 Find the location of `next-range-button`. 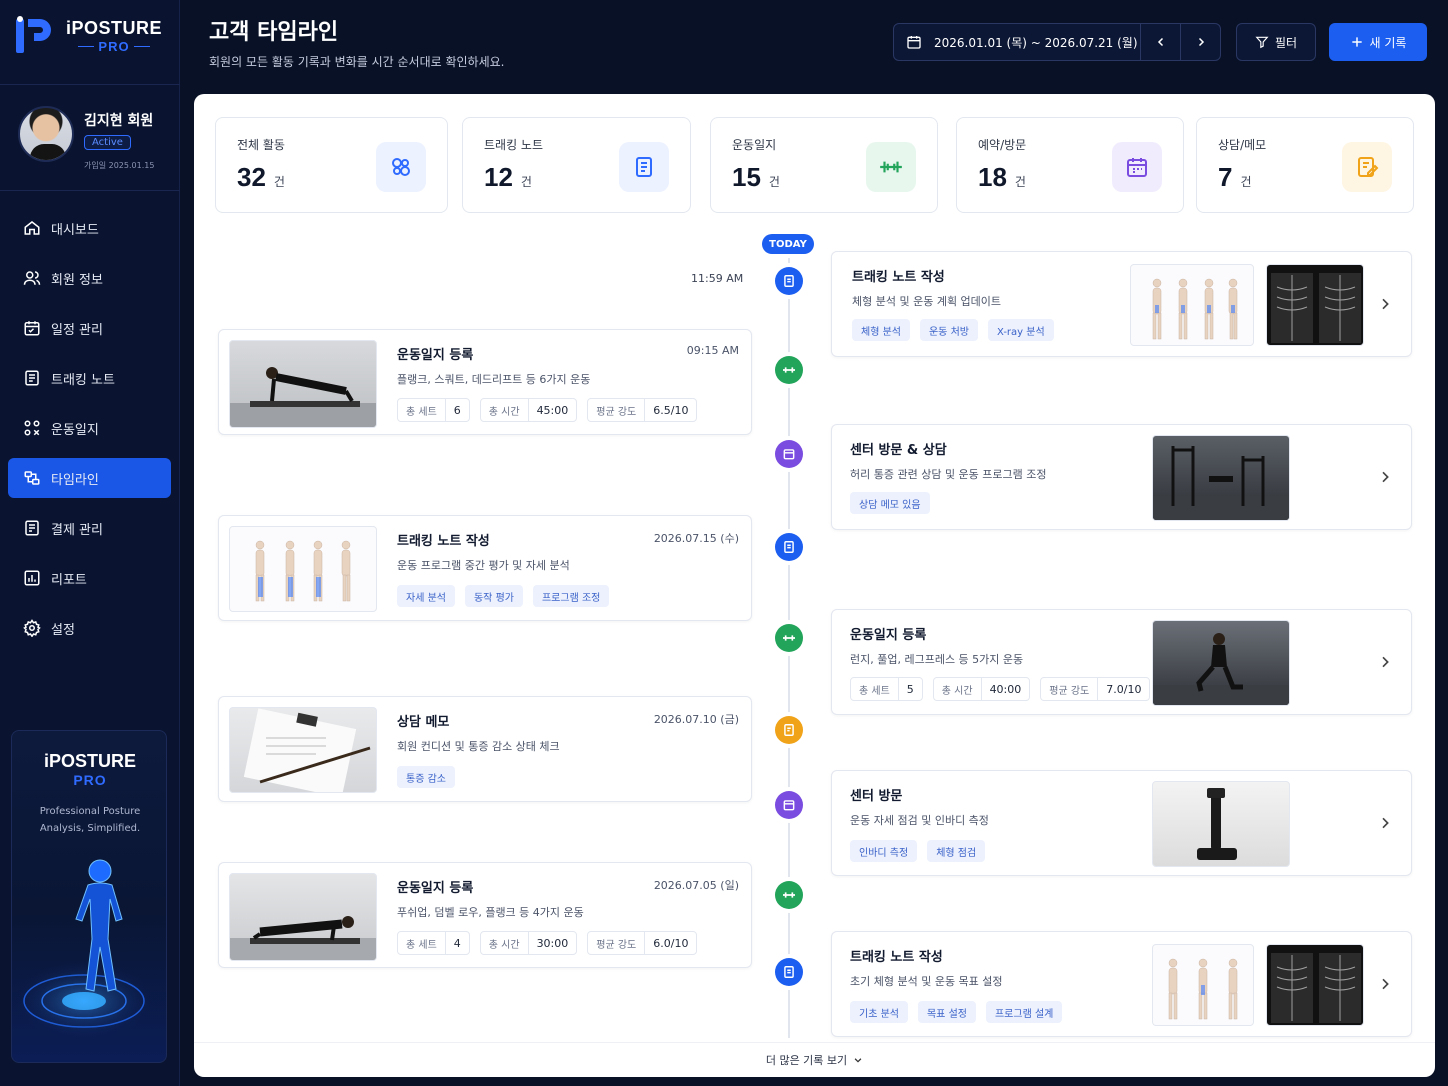

next-range-button is located at coordinates (1200, 42).